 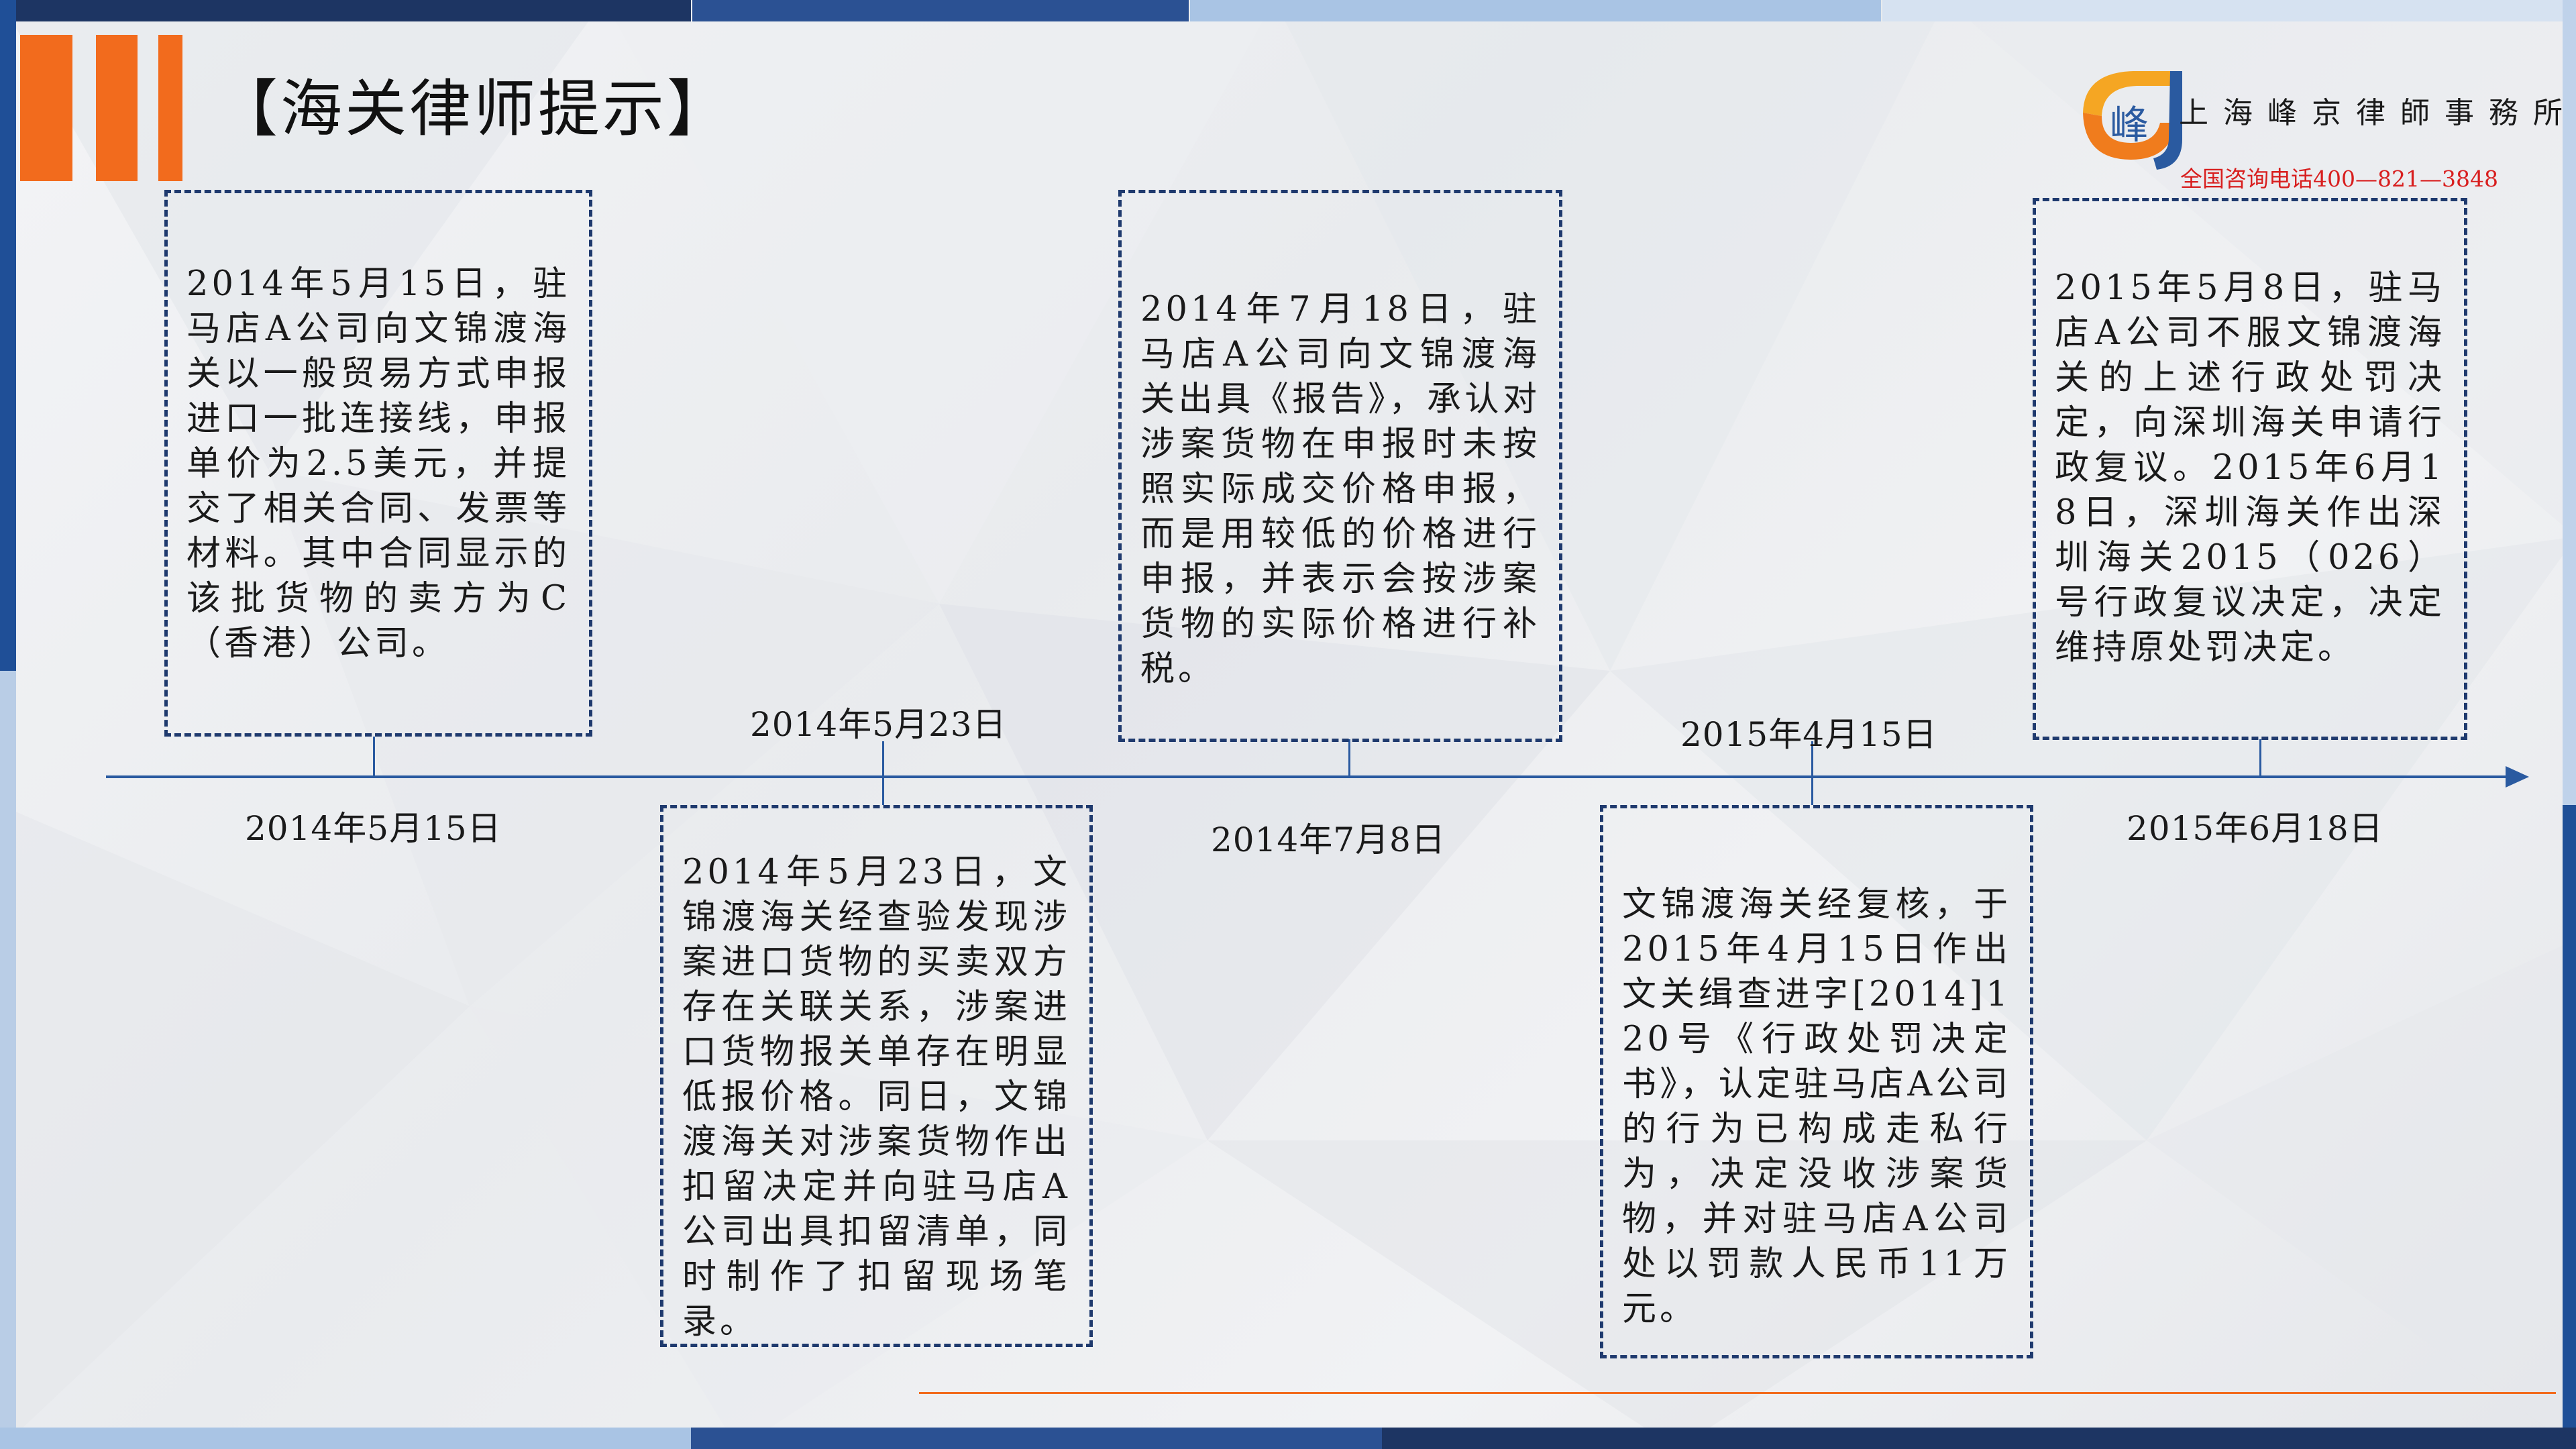 I want to click on timeline-arrow-icon, so click(x=2517, y=777).